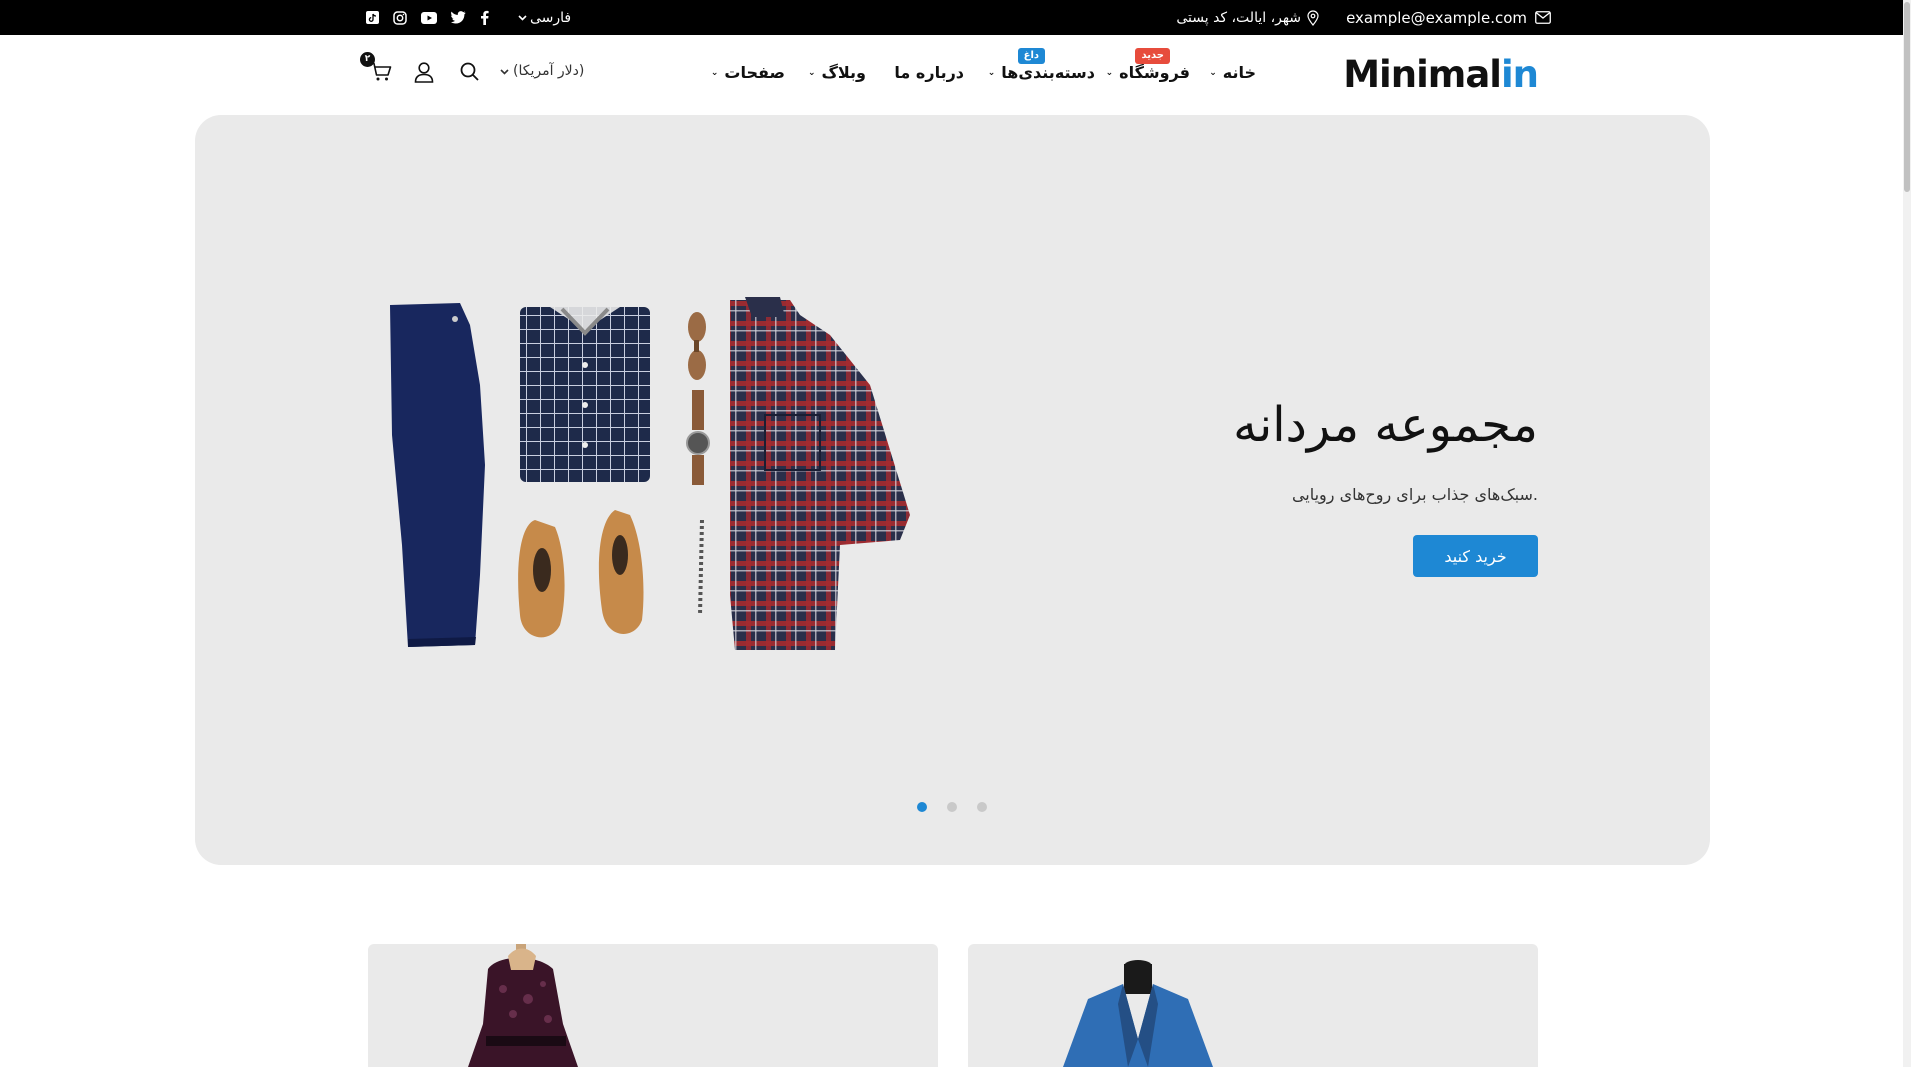 The height and width of the screenshot is (1067, 1911). Describe the element at coordinates (469, 73) in the screenshot. I see `search-icon` at that location.